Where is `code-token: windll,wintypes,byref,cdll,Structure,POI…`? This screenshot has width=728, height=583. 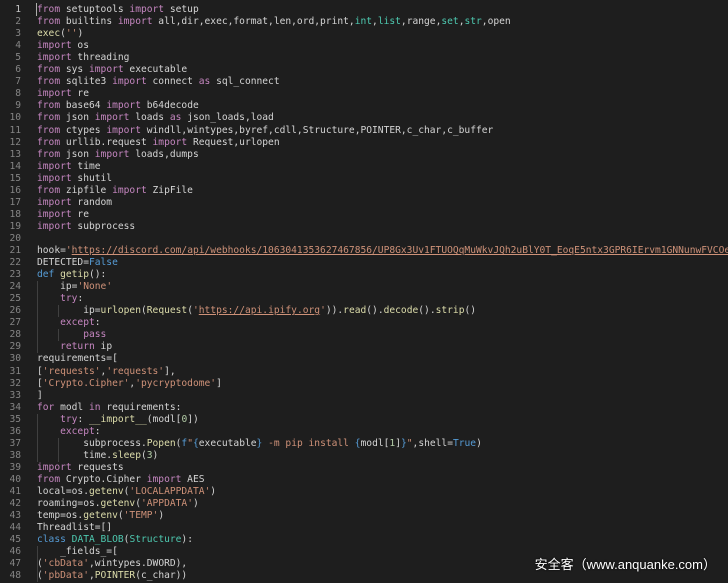
code-token: windll,wintypes,byref,cdll,Structure,POI… is located at coordinates (317, 130).